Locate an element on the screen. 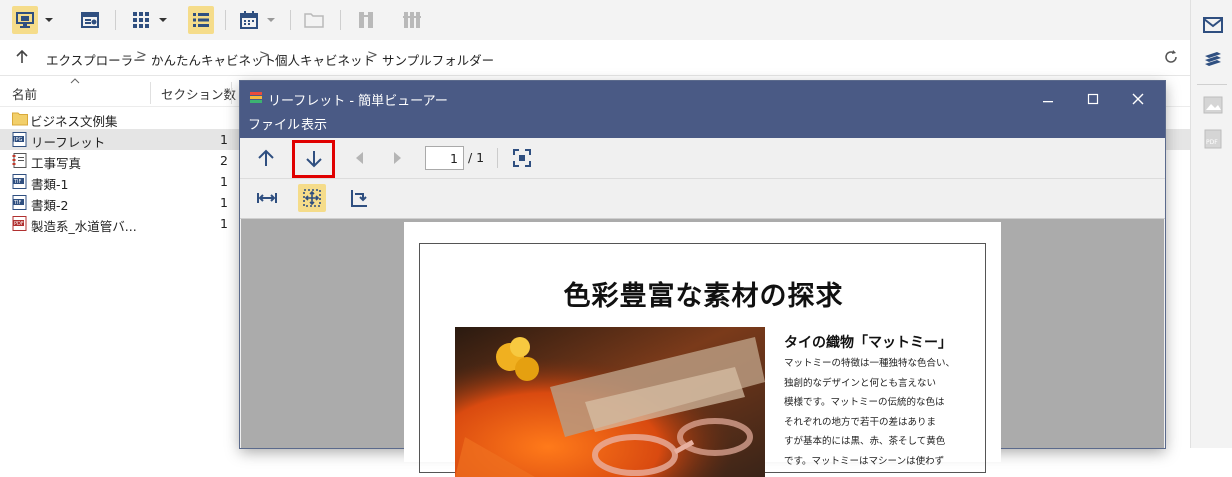 The height and width of the screenshot is (477, 1232). triangle-right-icon is located at coordinates (397, 158).